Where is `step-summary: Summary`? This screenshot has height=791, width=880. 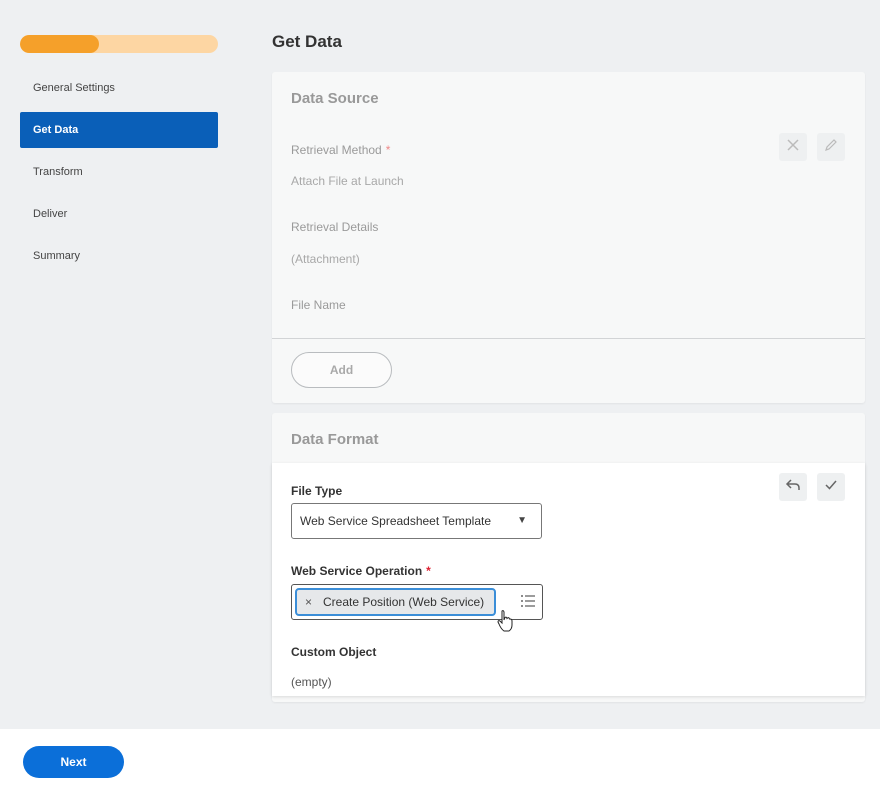 step-summary: Summary is located at coordinates (119, 256).